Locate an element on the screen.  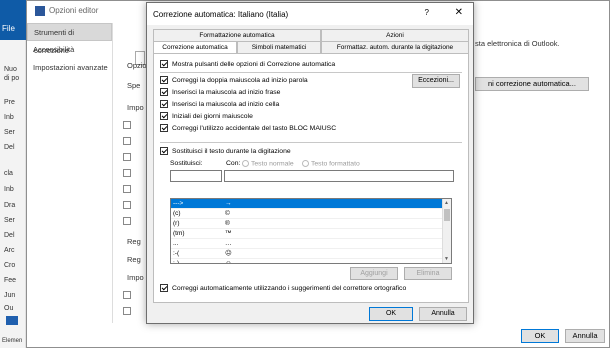
replace-with-input is located at coordinates (339, 176).